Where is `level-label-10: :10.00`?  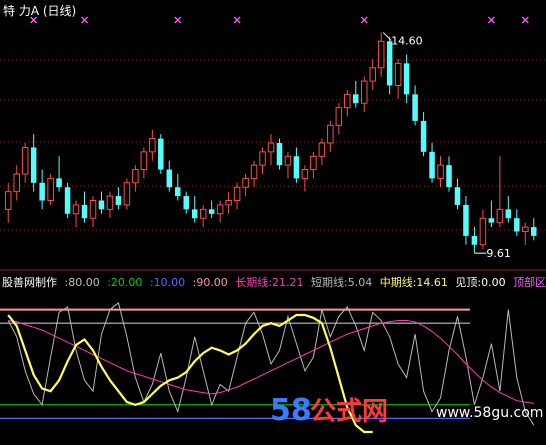 level-label-10: :10.00 is located at coordinates (167, 282).